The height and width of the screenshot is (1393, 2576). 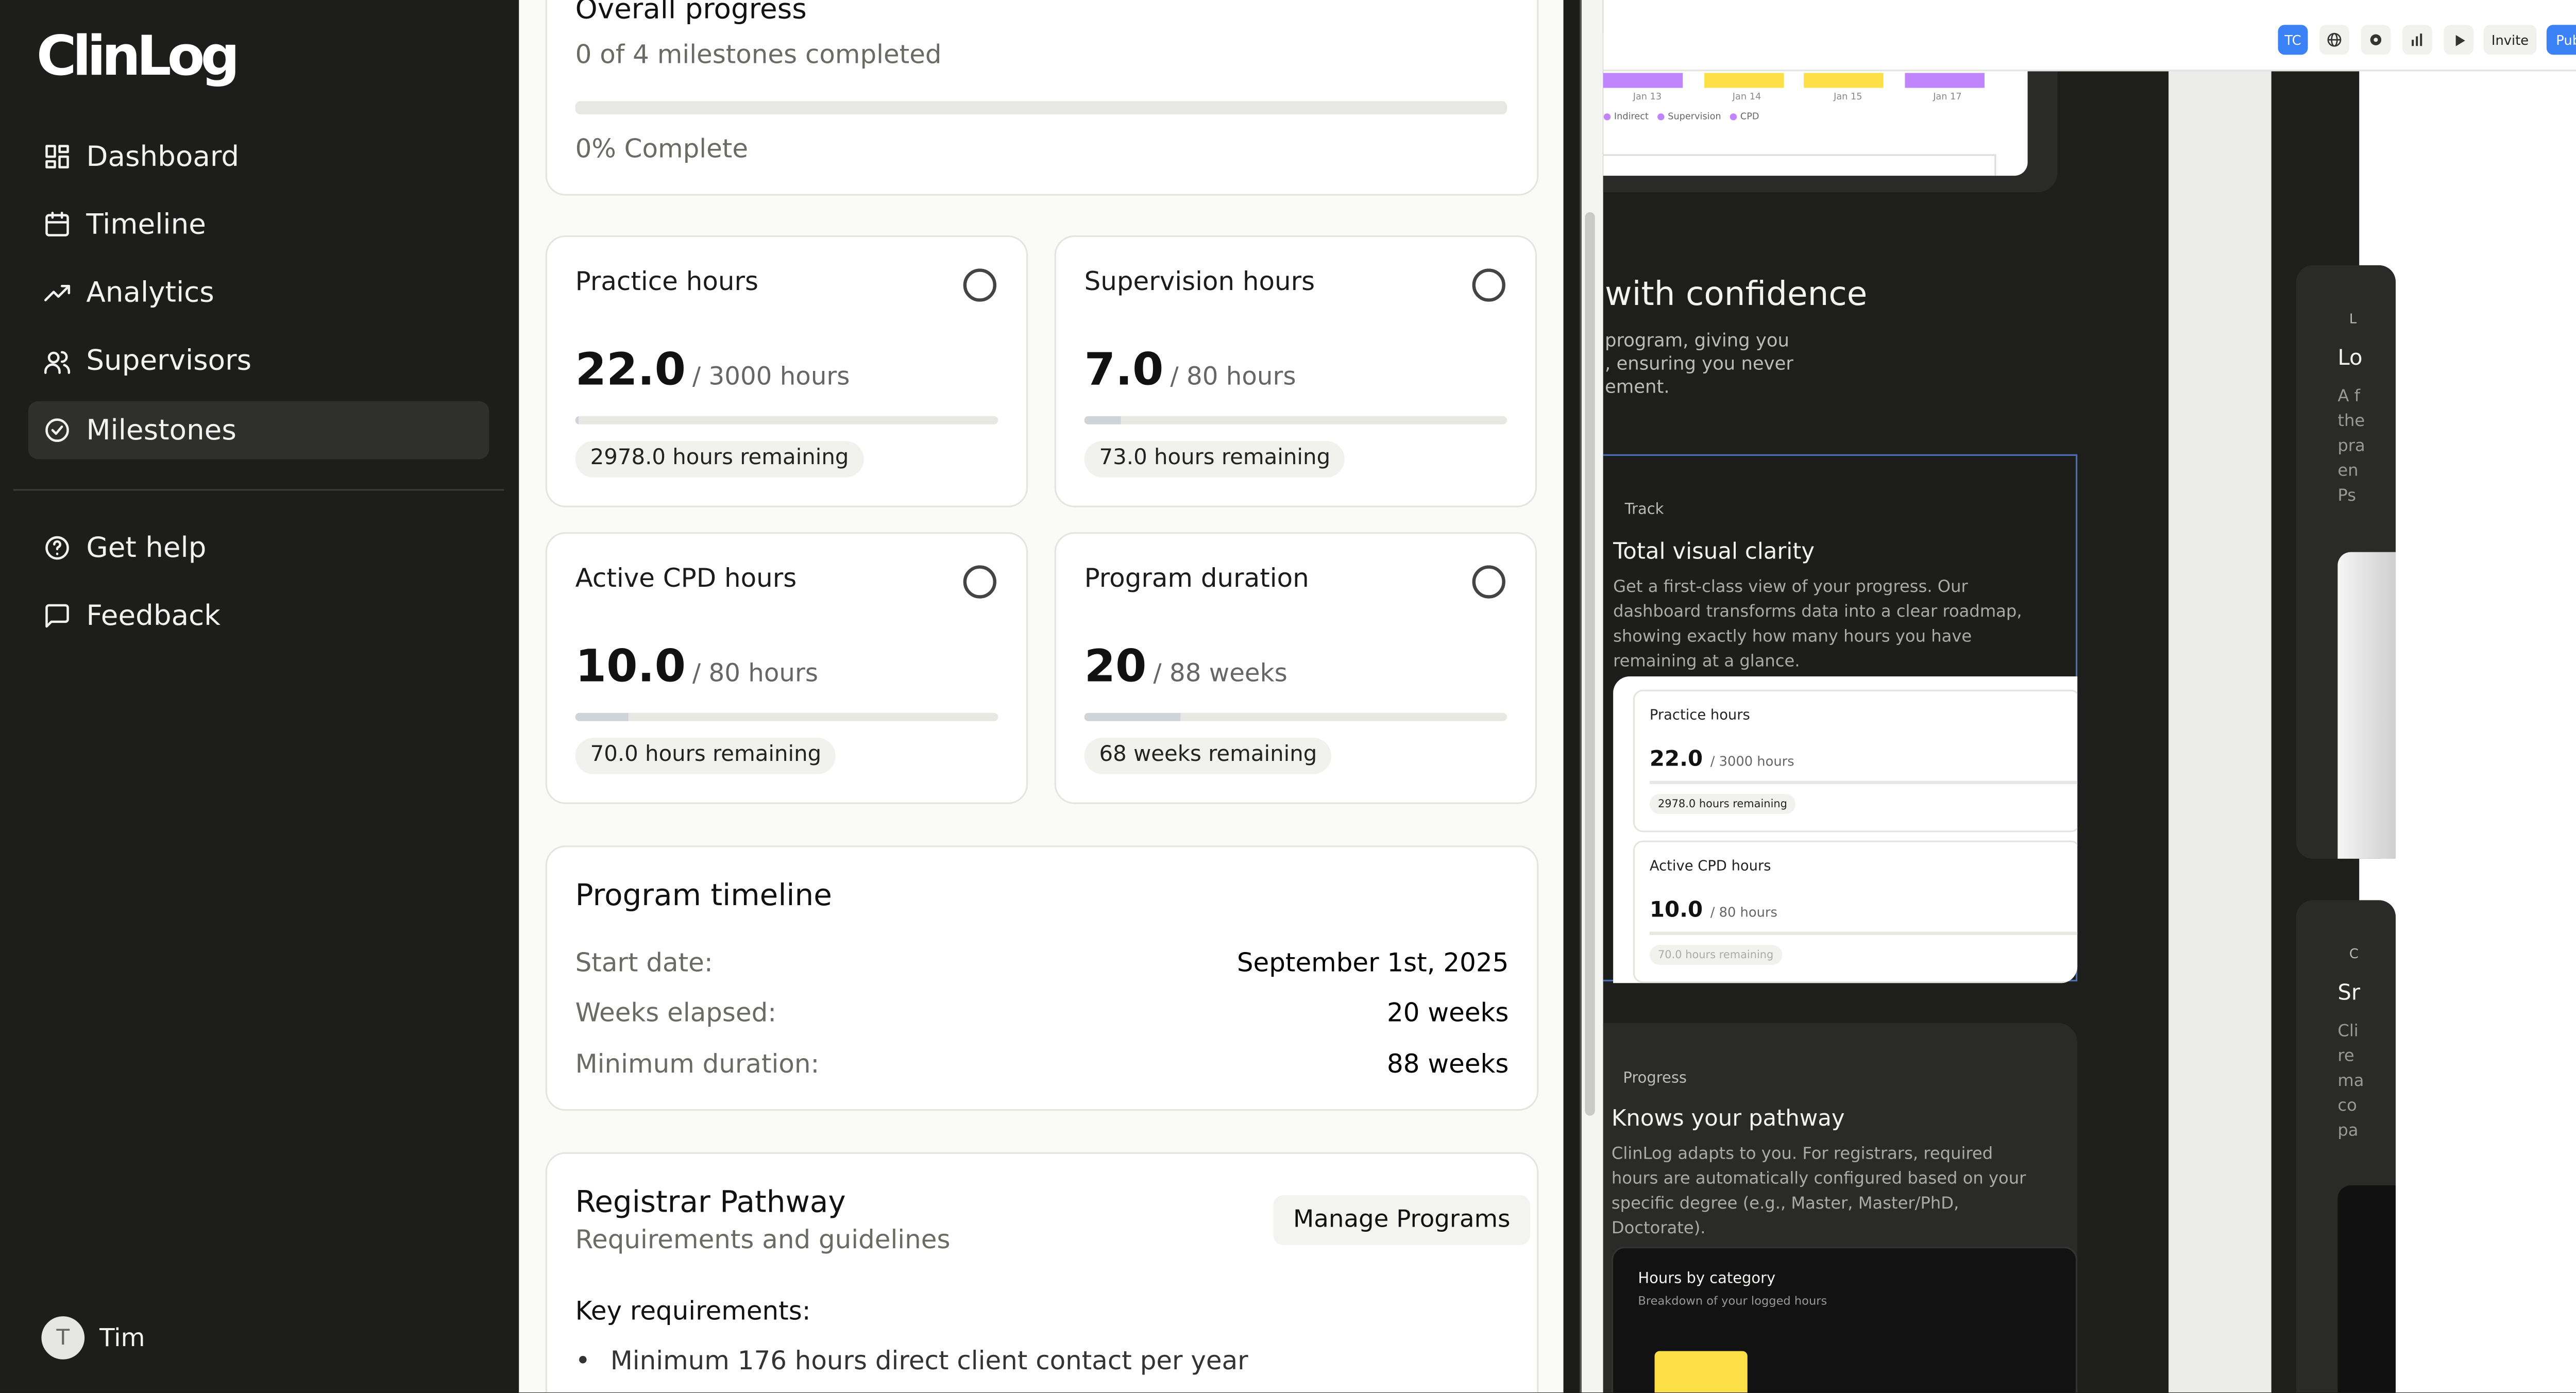 I want to click on timeline-value: 88 weeks, so click(x=1448, y=1064).